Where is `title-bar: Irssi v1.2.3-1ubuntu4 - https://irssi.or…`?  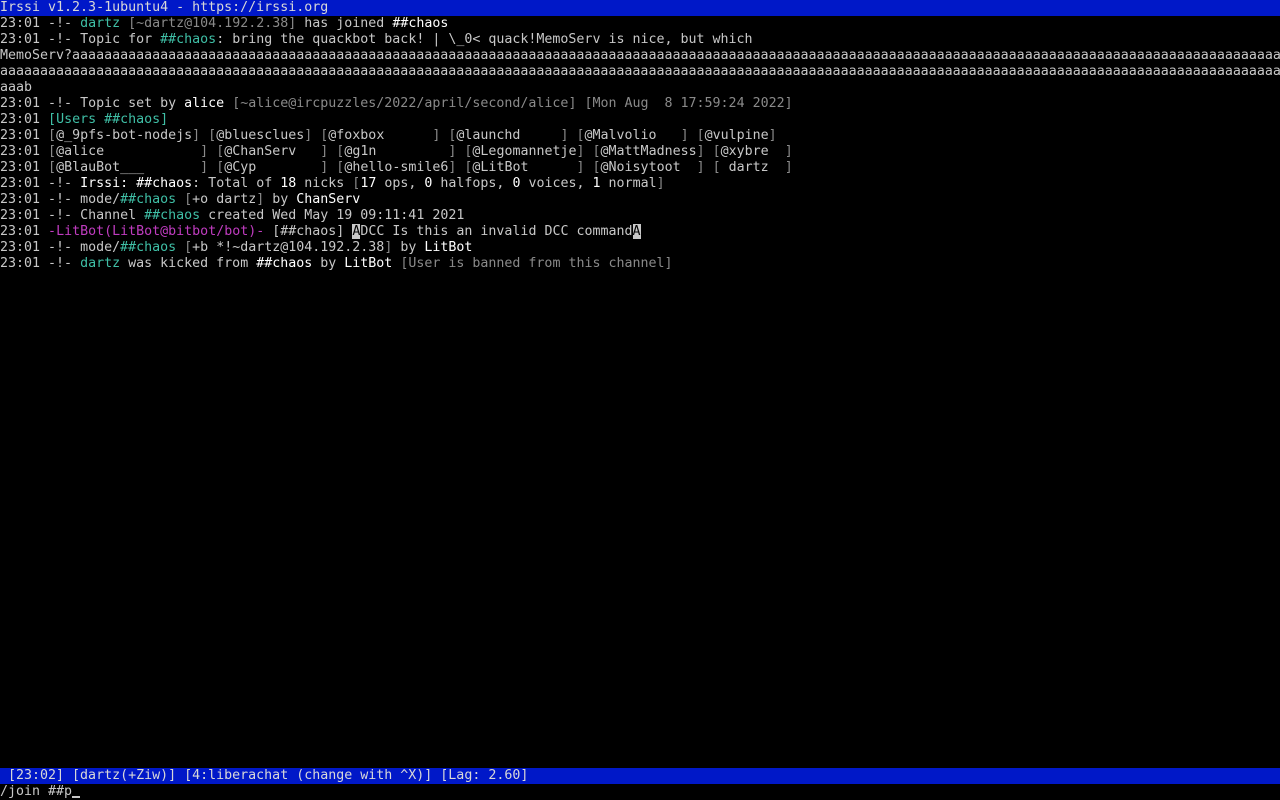
title-bar: Irssi v1.2.3-1ubuntu4 - https://irssi.or… is located at coordinates (640, 8).